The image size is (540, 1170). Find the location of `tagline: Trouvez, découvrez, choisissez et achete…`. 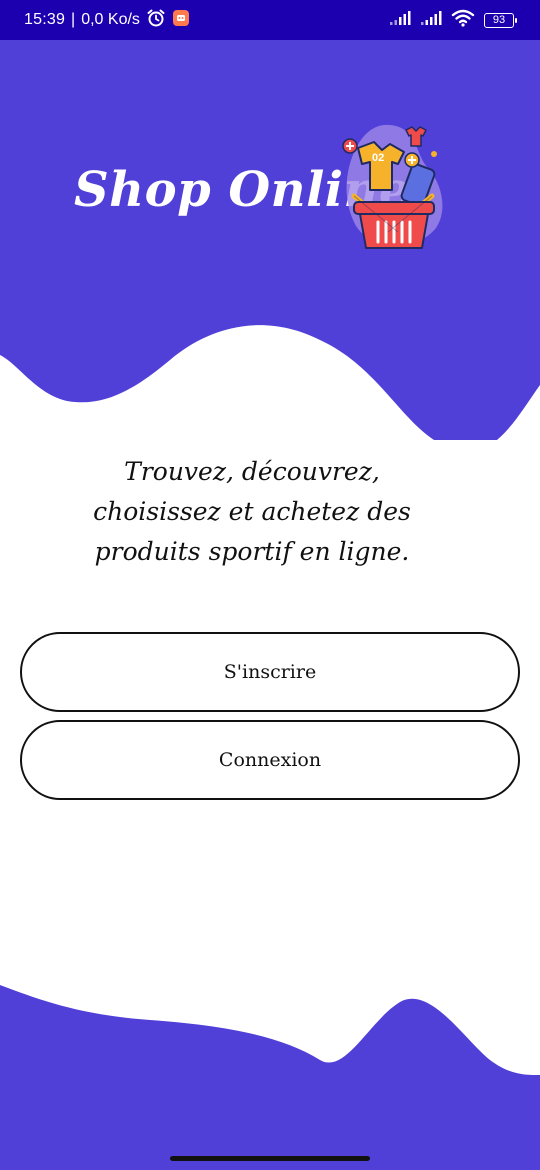

tagline: Trouvez, découvrez, choisissez et achete… is located at coordinates (252, 512).